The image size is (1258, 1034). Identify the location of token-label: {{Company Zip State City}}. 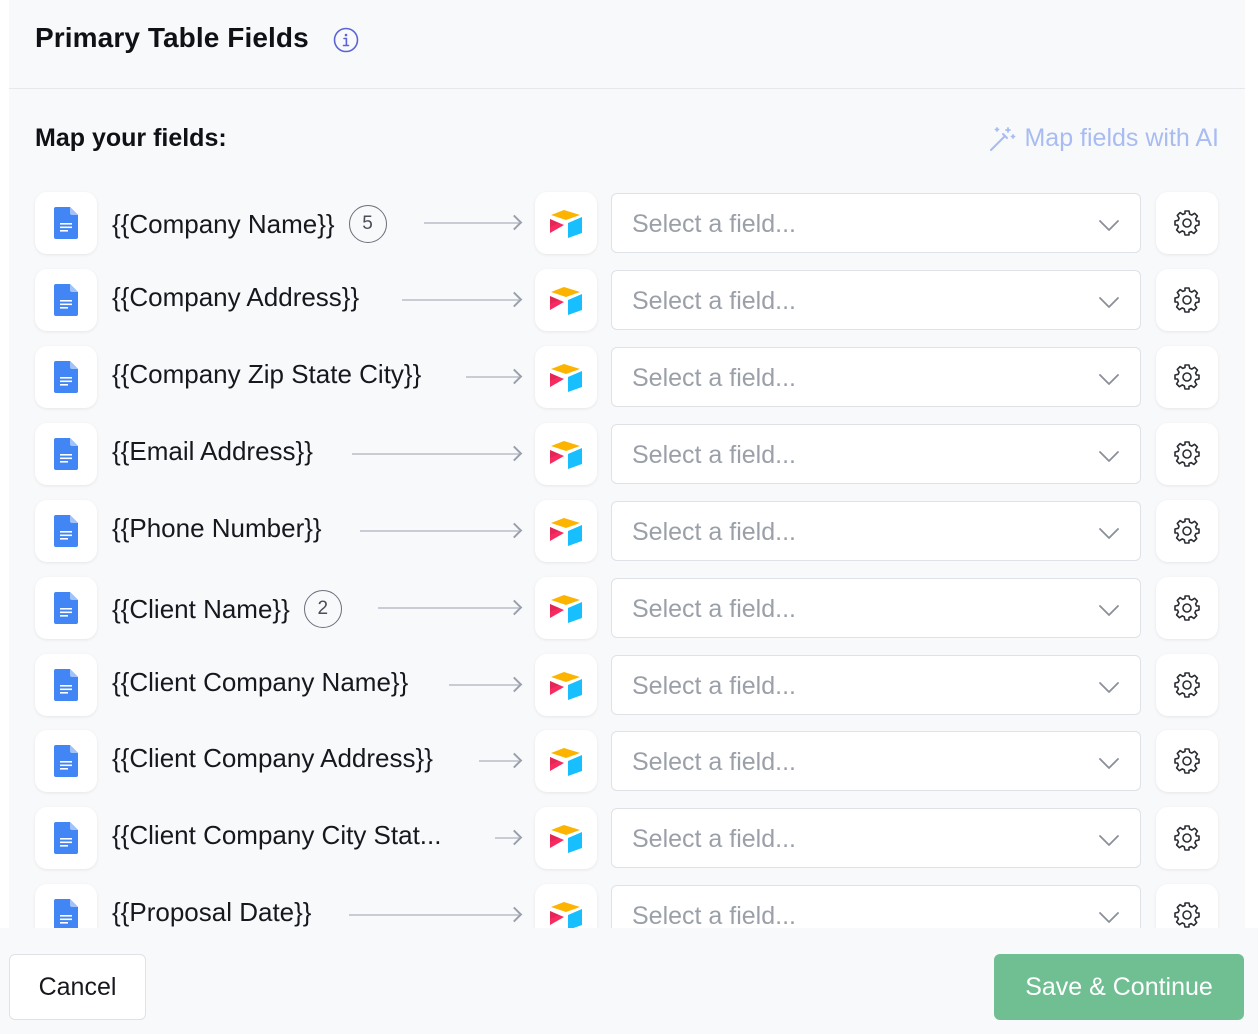
(267, 374).